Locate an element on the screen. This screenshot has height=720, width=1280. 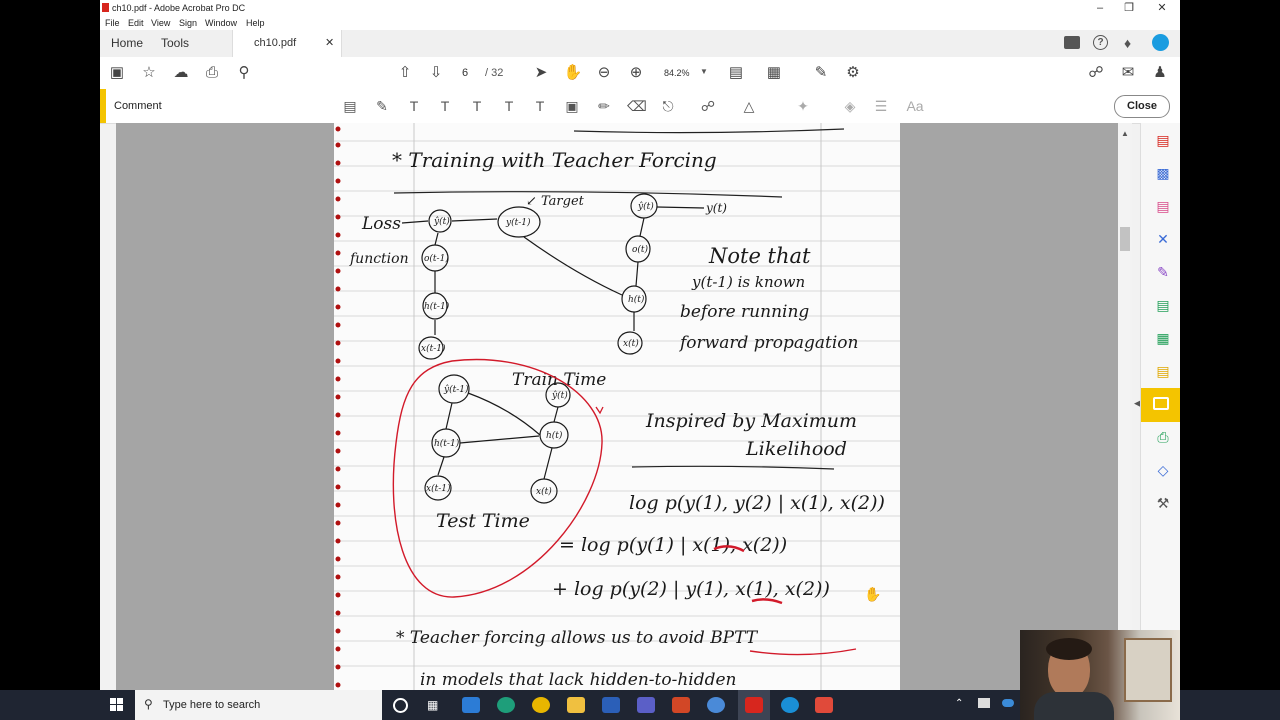
teams-icon is located at coordinates (646, 705).